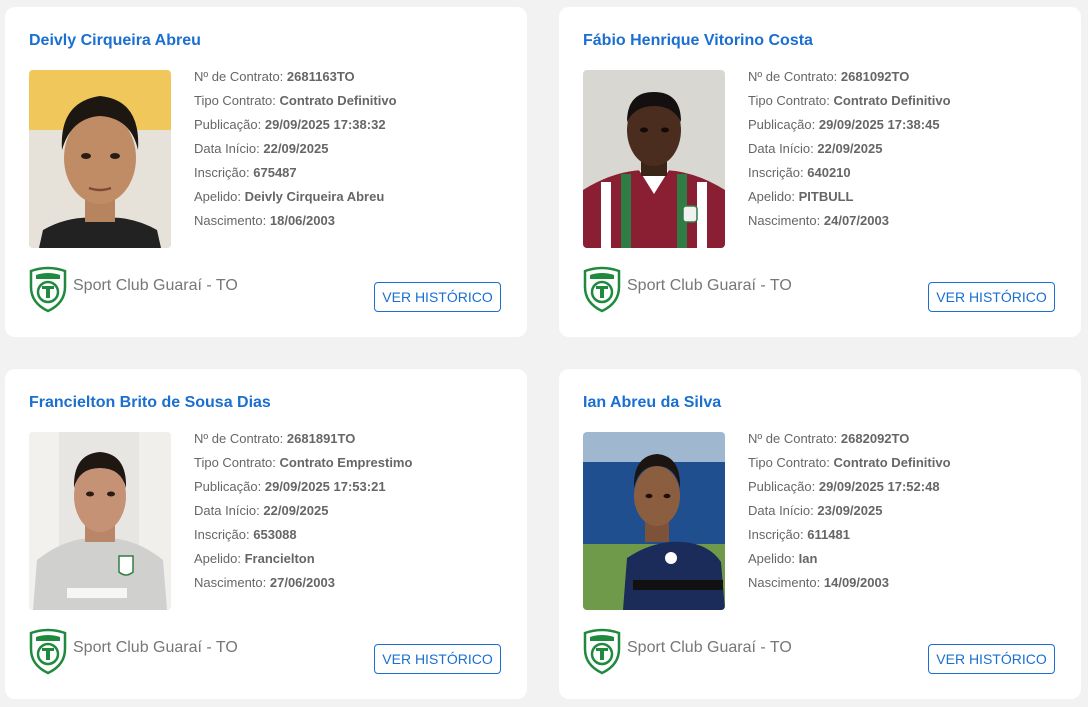  Describe the element at coordinates (115, 41) in the screenshot. I see `player-name: Deivly Cirqueira Abreu` at that location.